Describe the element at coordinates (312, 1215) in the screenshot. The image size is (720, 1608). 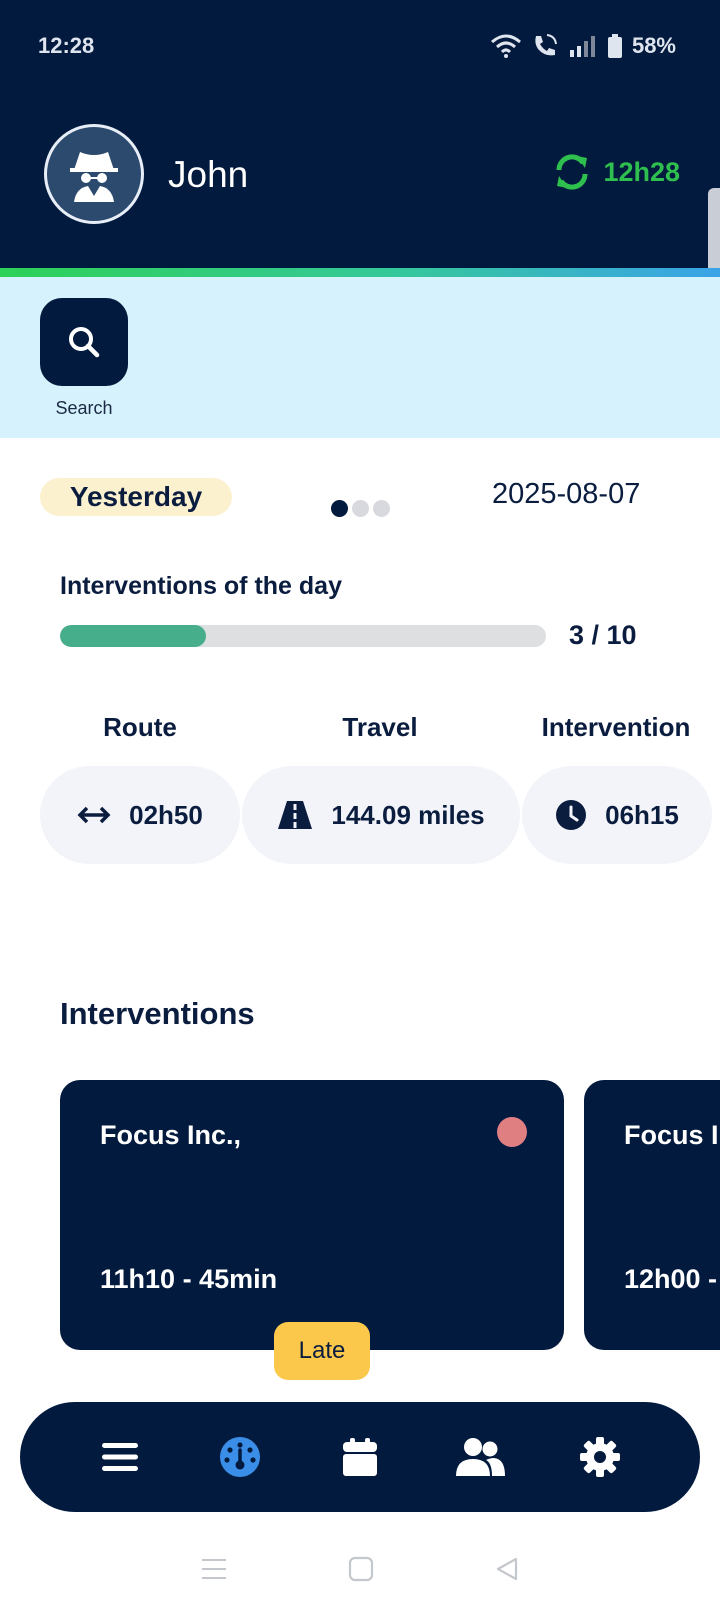
I see `intervention-card: Focus Inc., 11h10 - 45min` at that location.